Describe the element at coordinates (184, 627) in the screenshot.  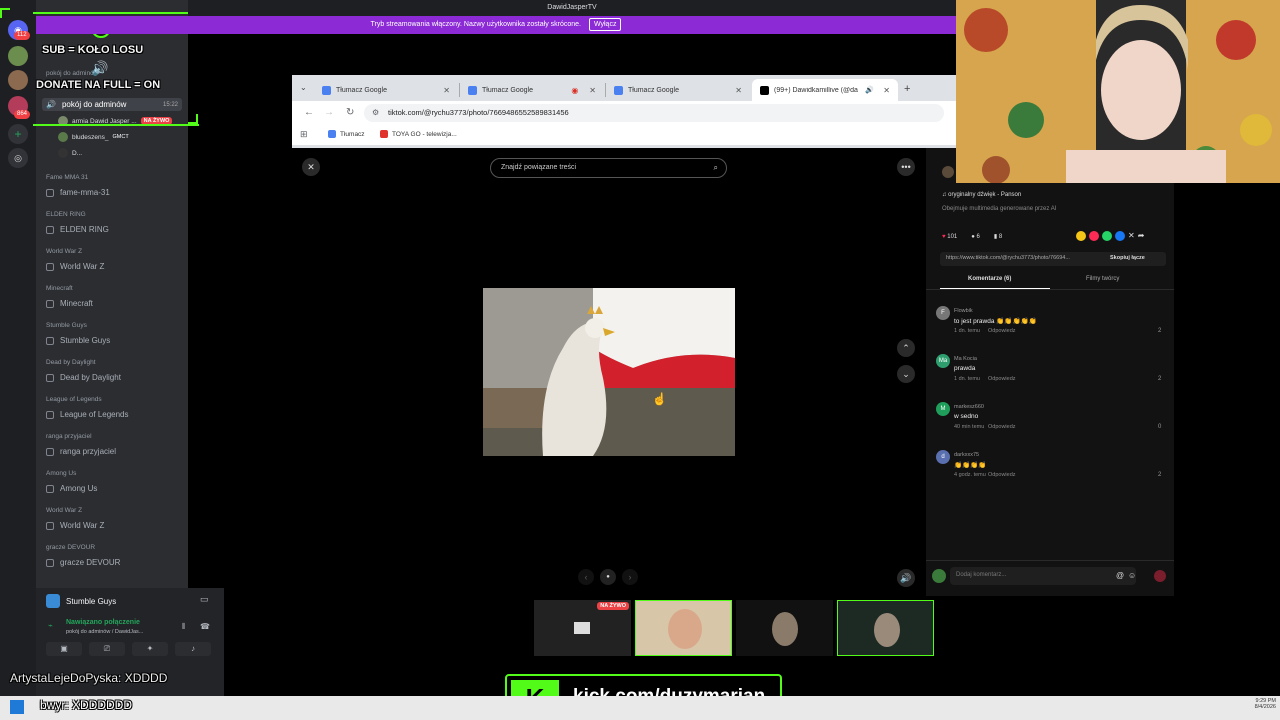
I see `noise-icon: ⦀` at that location.